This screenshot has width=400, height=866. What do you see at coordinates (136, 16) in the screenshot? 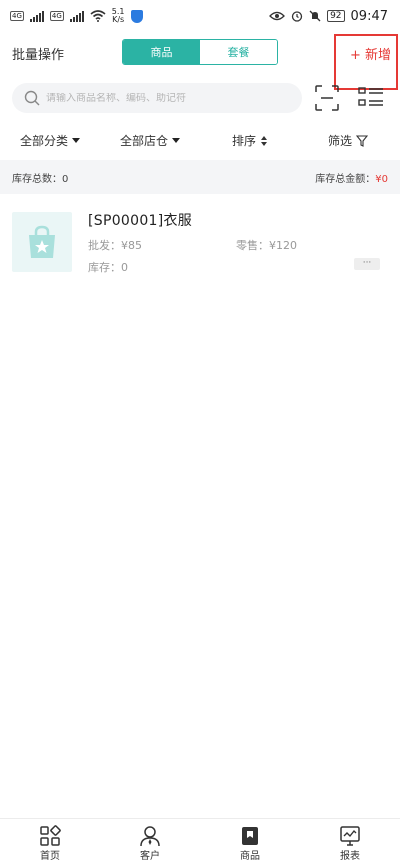
I see `shield-icon` at bounding box center [136, 16].